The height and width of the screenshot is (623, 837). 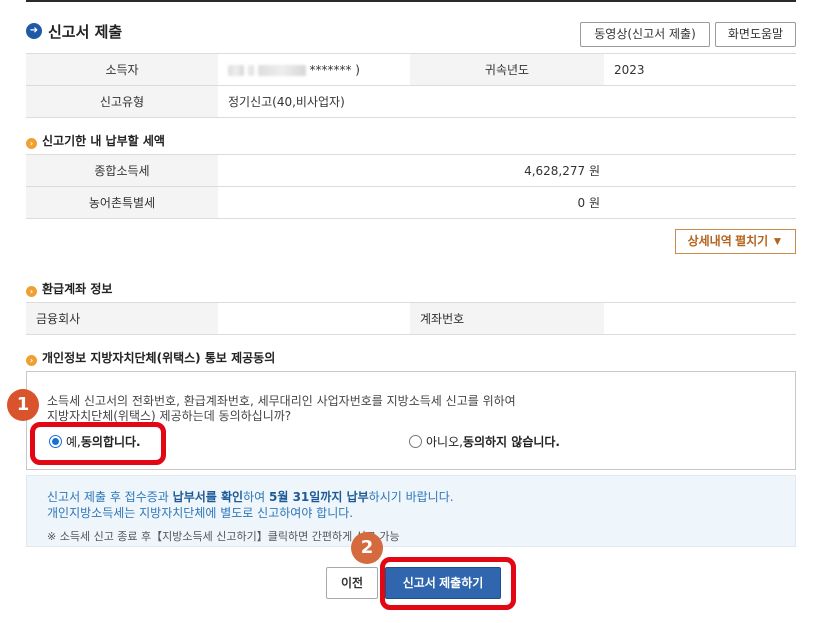 What do you see at coordinates (507, 101) in the screenshot?
I see `filing-type-value: 정기신고(40,비사업자)` at bounding box center [507, 101].